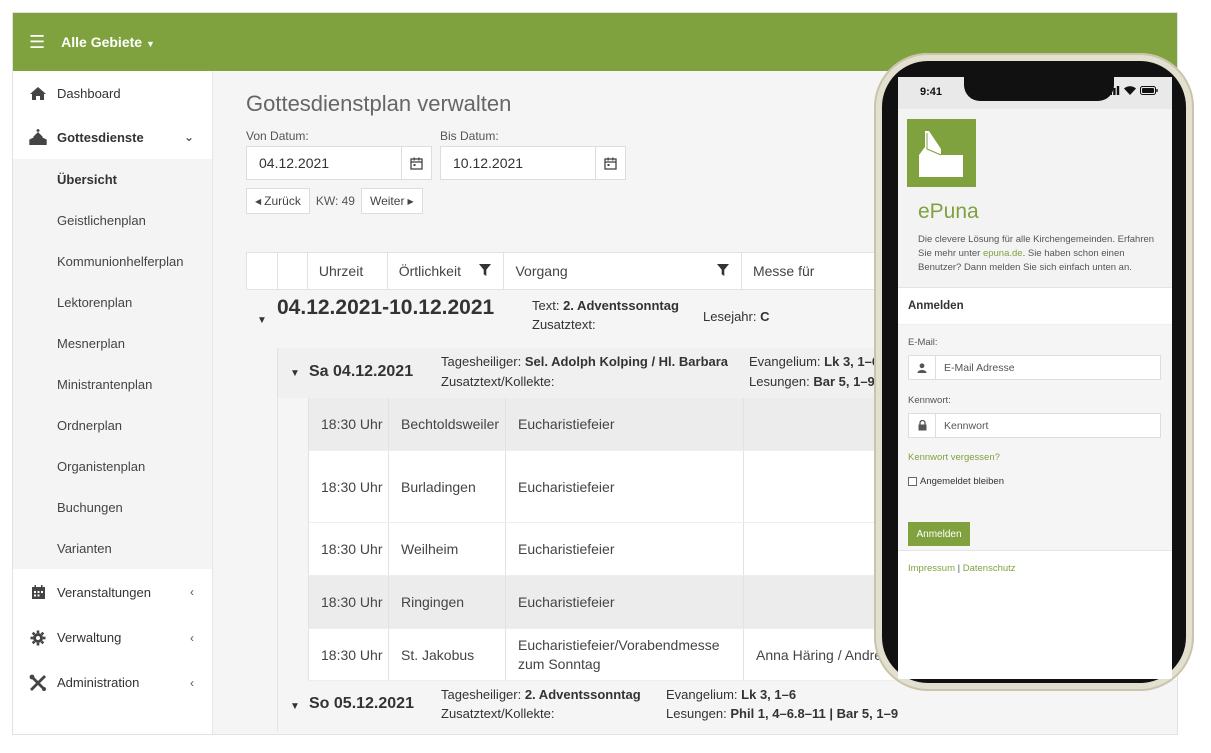  What do you see at coordinates (293, 271) in the screenshot?
I see `header-select-column` at bounding box center [293, 271].